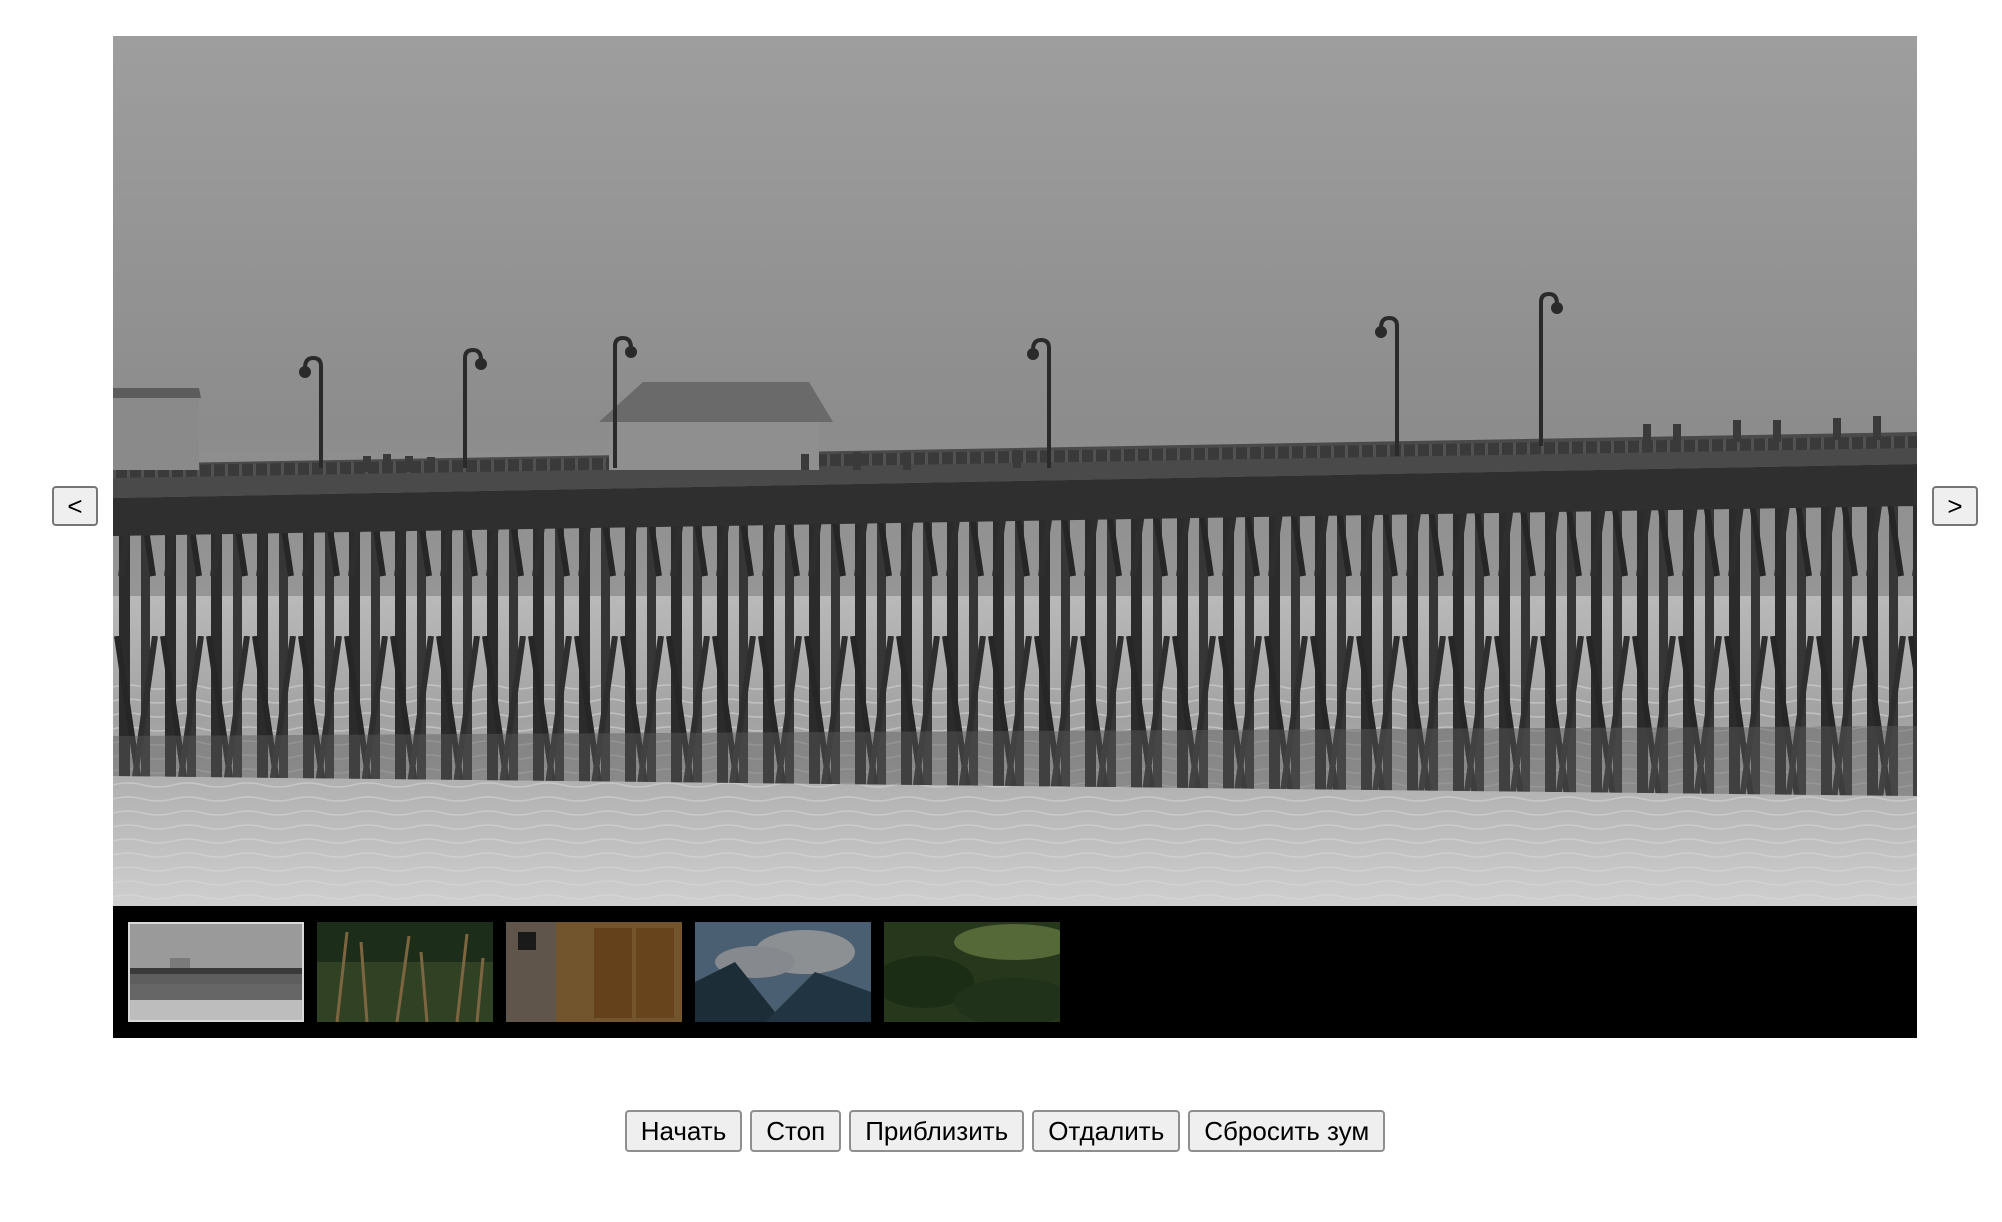 This screenshot has width=2002, height=1222. I want to click on previous-image-button: <, so click(75, 506).